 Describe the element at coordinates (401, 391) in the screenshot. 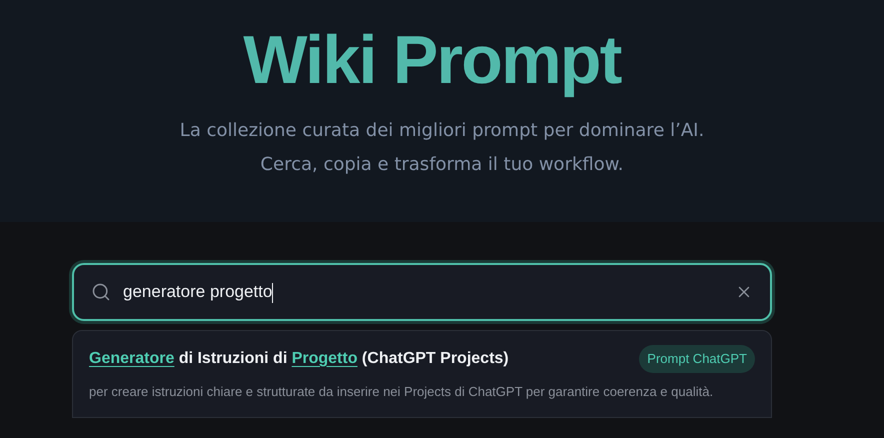

I see `result-description: per creare istruzioni chiare e strutturate da inserire nei Projects di ChatGPT per garantire coerenza e qualità.` at that location.